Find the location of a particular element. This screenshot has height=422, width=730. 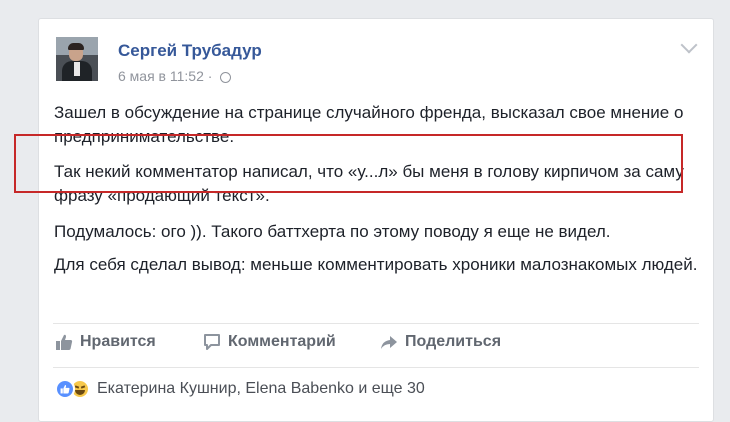

post-meta: 6 мая в 11:52 · is located at coordinates (175, 76).